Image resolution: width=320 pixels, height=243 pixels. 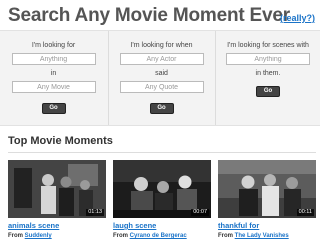 I want to click on film-link: Suddenly, so click(x=38, y=236).